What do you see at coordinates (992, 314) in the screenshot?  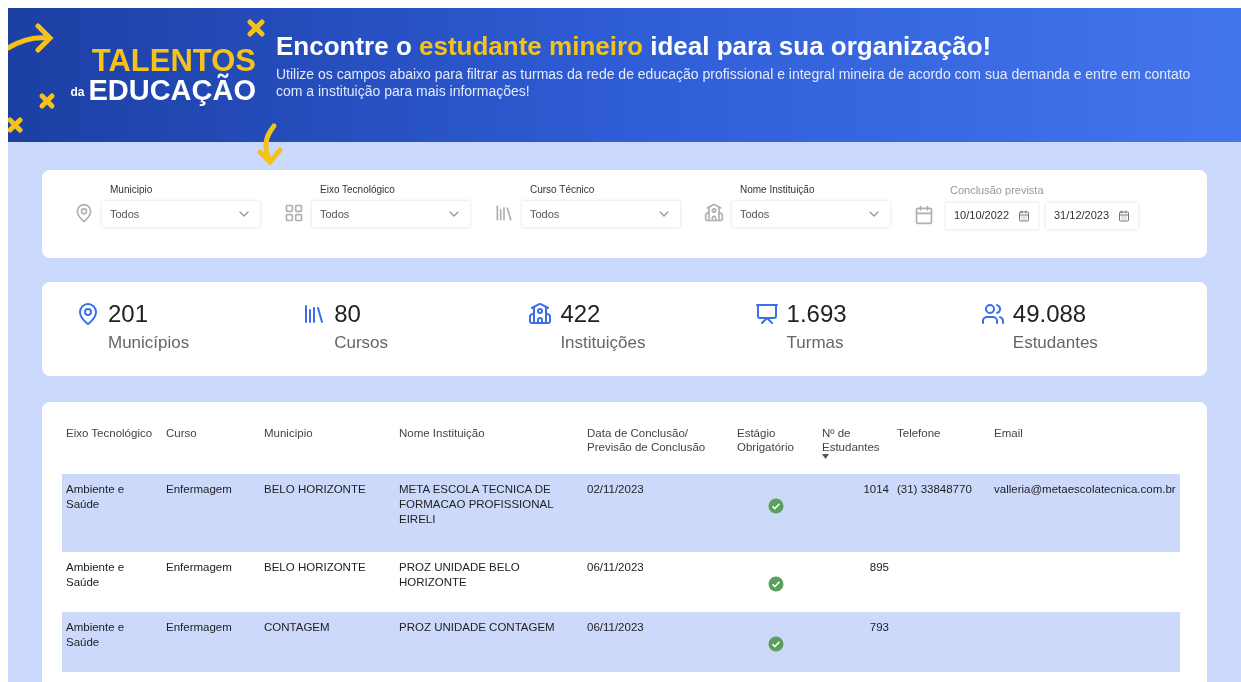 I see `people-icon` at bounding box center [992, 314].